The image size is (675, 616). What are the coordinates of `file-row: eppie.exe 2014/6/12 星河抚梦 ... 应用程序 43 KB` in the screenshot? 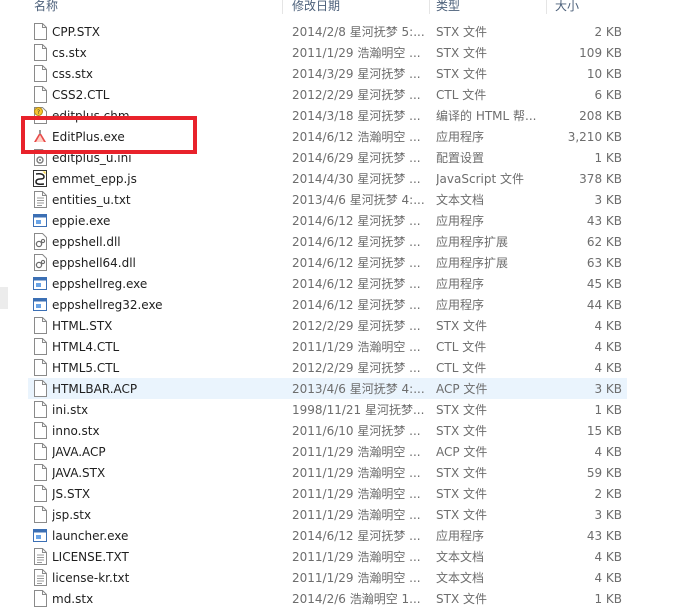 It's located at (327, 220).